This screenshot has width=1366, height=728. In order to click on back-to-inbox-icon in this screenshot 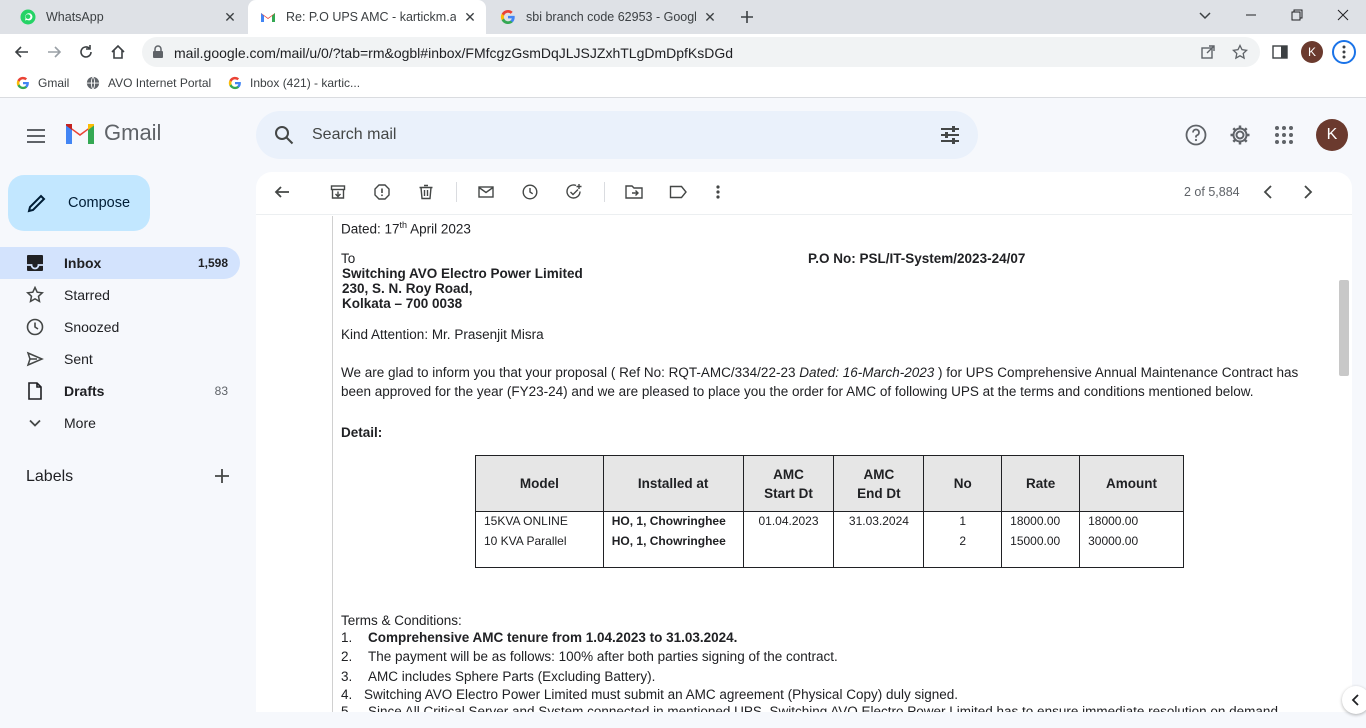, I will do `click(282, 192)`.